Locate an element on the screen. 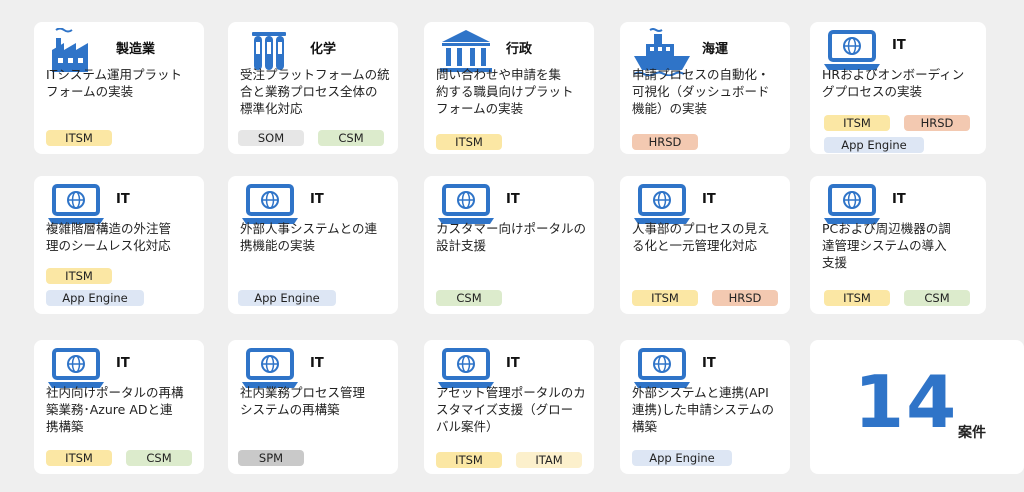 This screenshot has width=1024, height=492. tag-spm: SPM is located at coordinates (271, 458).